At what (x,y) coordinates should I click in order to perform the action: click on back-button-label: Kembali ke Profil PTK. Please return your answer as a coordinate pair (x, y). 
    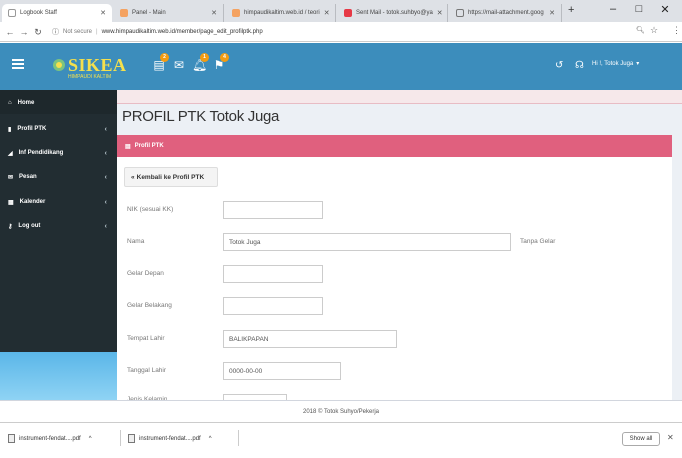
    Looking at the image, I should click on (170, 177).